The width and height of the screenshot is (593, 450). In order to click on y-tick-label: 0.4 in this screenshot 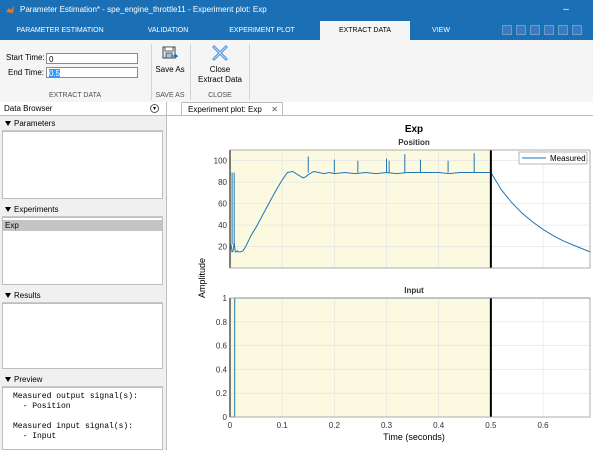, I will do `click(222, 369)`.